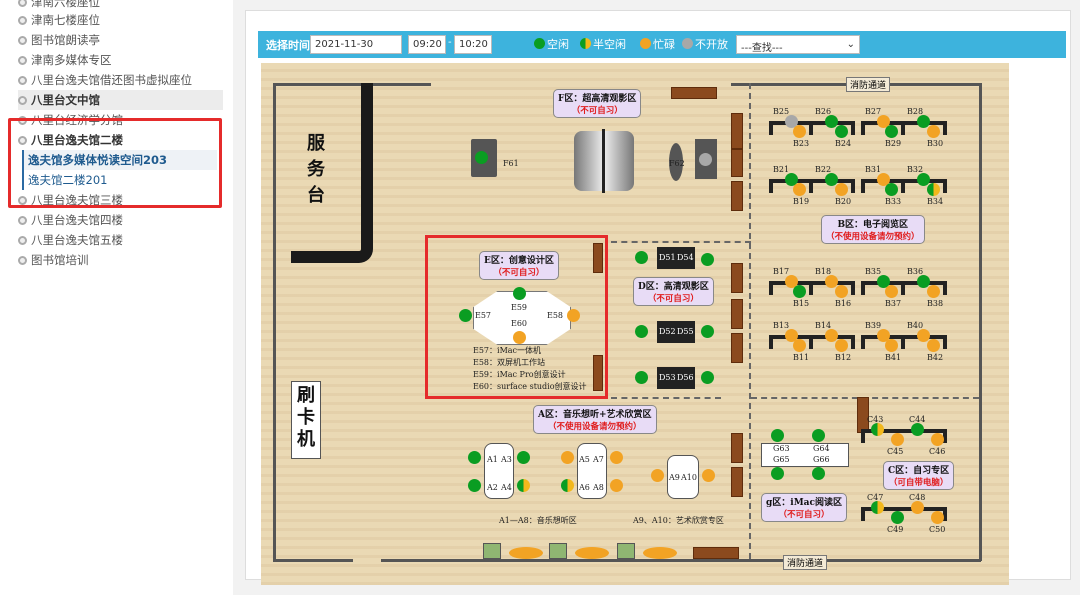 This screenshot has width=1080, height=595. What do you see at coordinates (893, 201) in the screenshot?
I see `seat-label: B33` at bounding box center [893, 201].